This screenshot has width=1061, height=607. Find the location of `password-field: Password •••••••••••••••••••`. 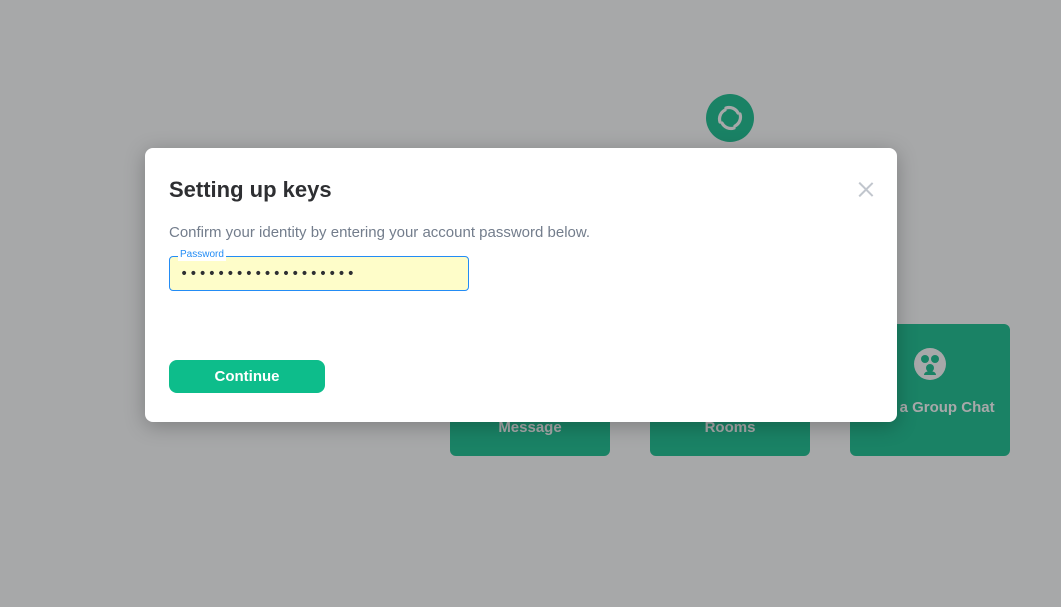

password-field: Password ••••••••••••••••••• is located at coordinates (319, 270).